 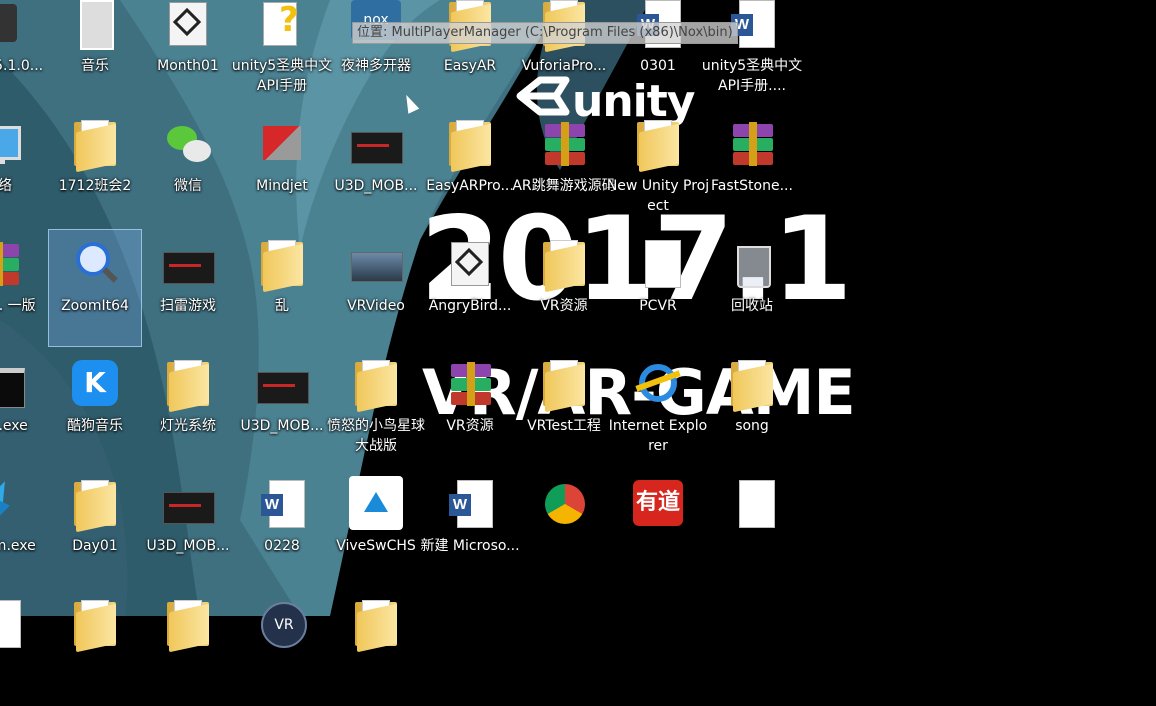 I want to click on desktop-icon-label: Month01, so click(x=188, y=66).